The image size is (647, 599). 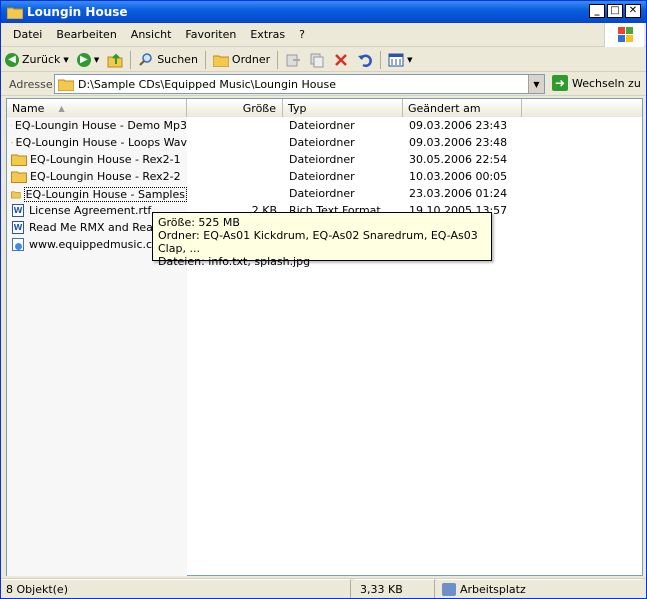 What do you see at coordinates (86, 34) in the screenshot?
I see `menu-bearbeiten: Bearbeiten` at bounding box center [86, 34].